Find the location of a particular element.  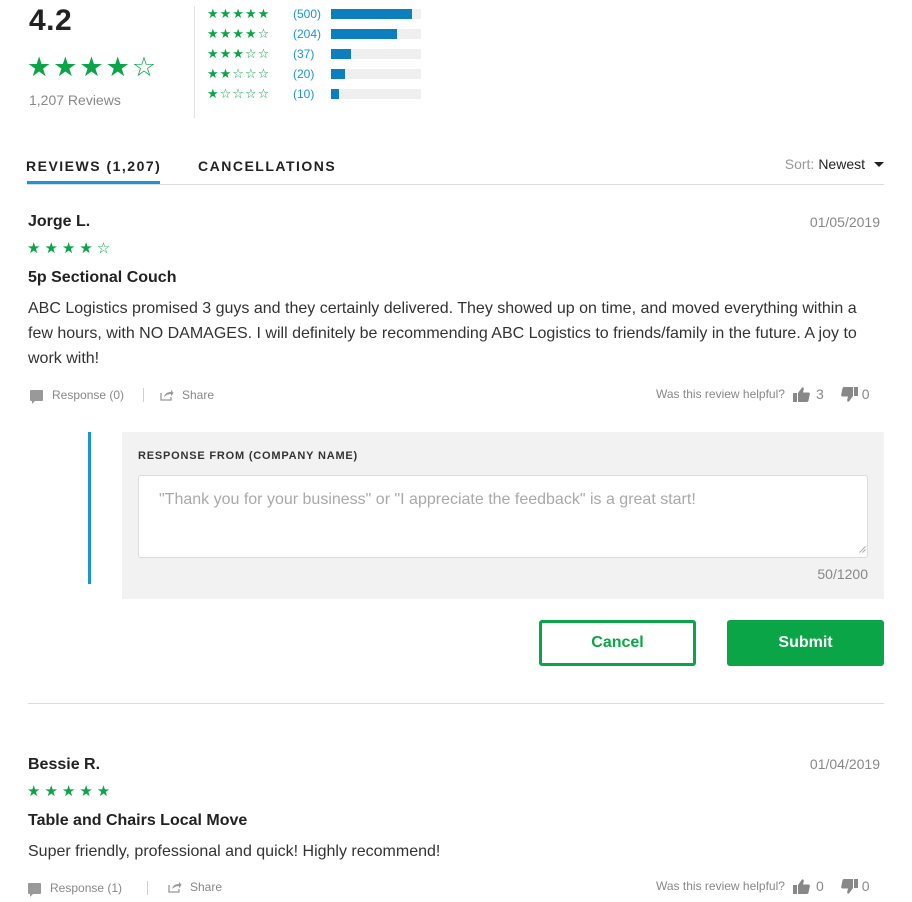

helpful-row: Was this review helpful? 0 0 is located at coordinates (763, 886).